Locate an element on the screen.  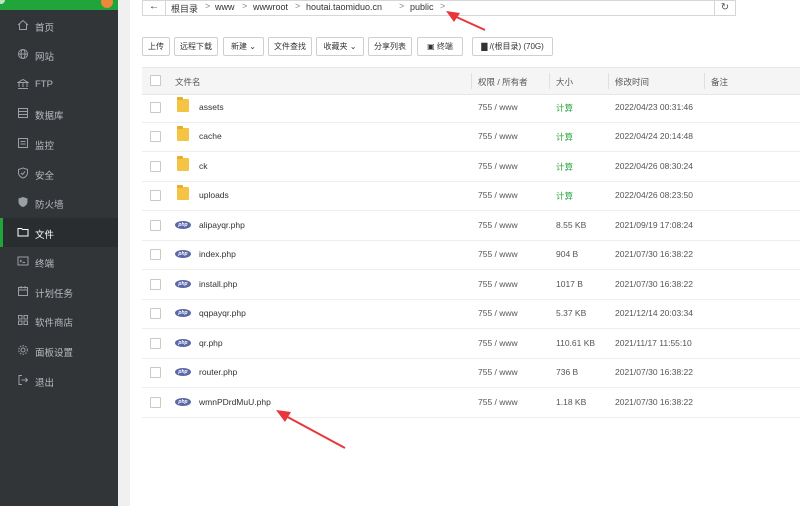
annotation-arrow-file is located at coordinates (311, 429).